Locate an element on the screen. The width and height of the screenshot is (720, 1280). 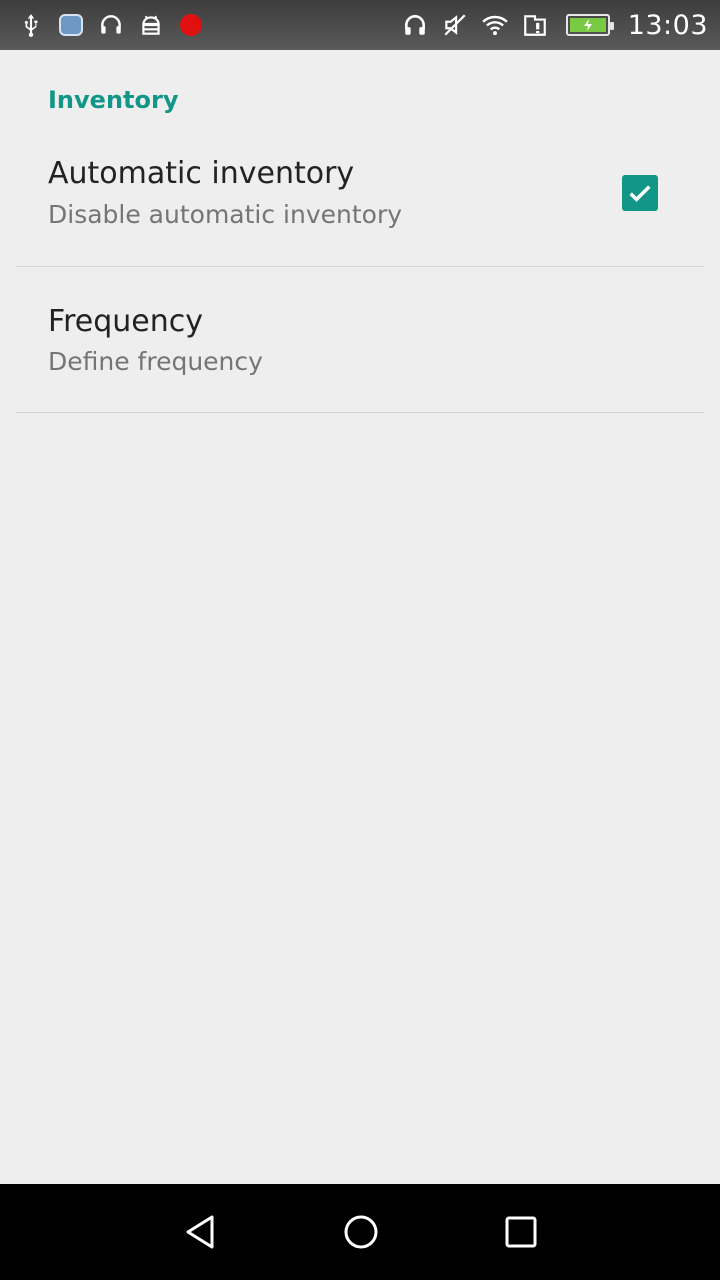
preference-summary: Disable automatic inventory is located at coordinates (225, 214).